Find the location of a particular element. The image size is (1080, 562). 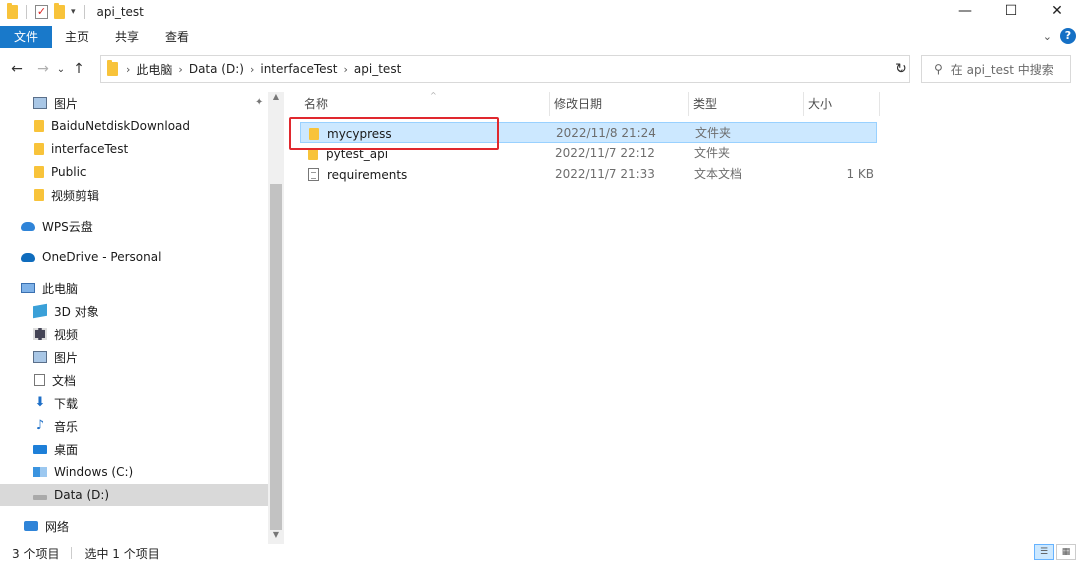

column-header-date: 修改日期 is located at coordinates (619, 104).